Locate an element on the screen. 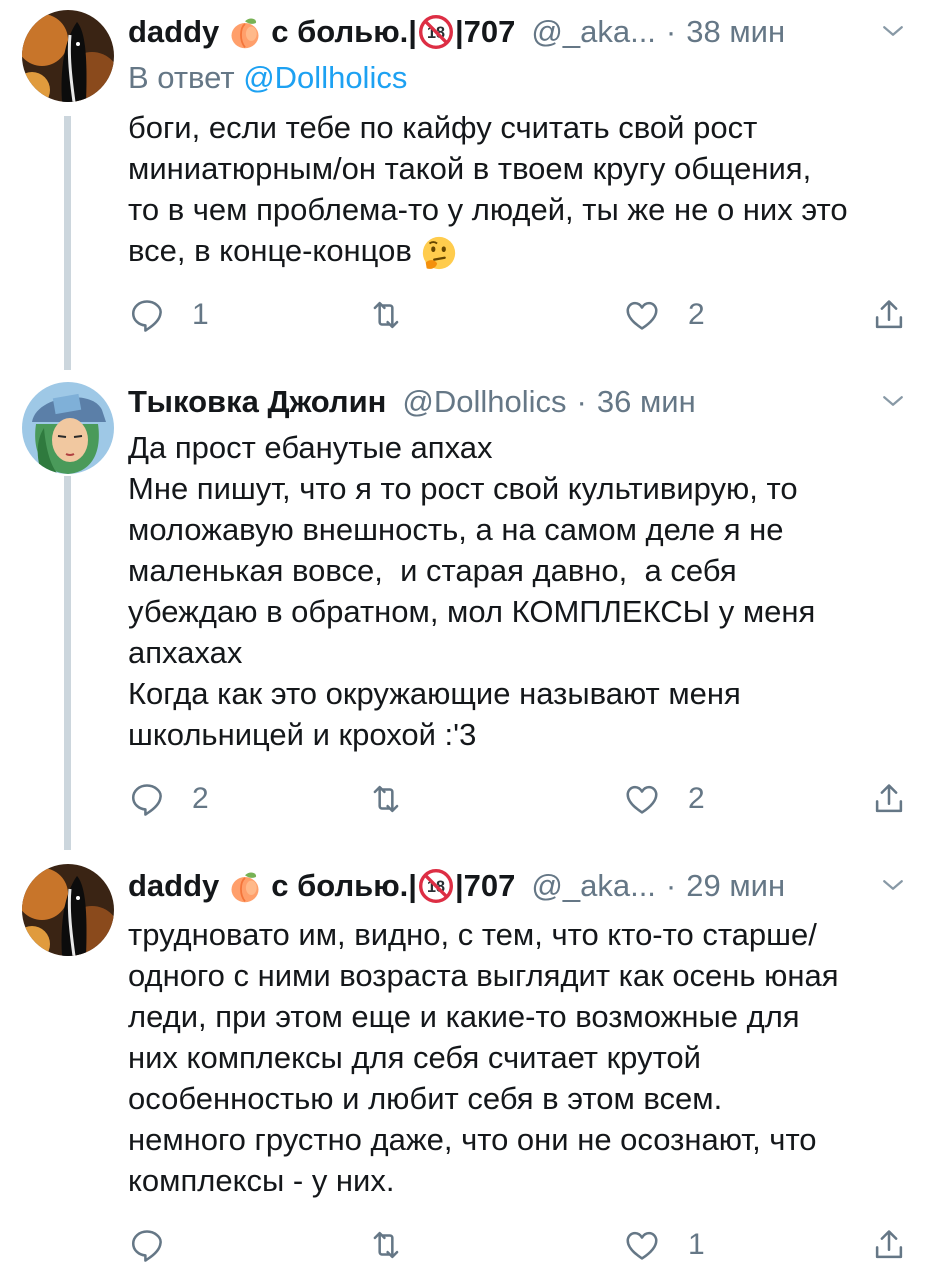 Image resolution: width=948 pixels, height=1280 pixels. like-count: 1 is located at coordinates (696, 1244).